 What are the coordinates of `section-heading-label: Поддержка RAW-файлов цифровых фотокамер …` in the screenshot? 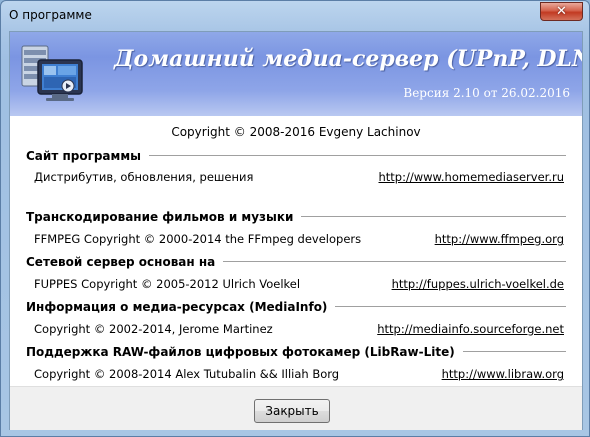 It's located at (240, 352).